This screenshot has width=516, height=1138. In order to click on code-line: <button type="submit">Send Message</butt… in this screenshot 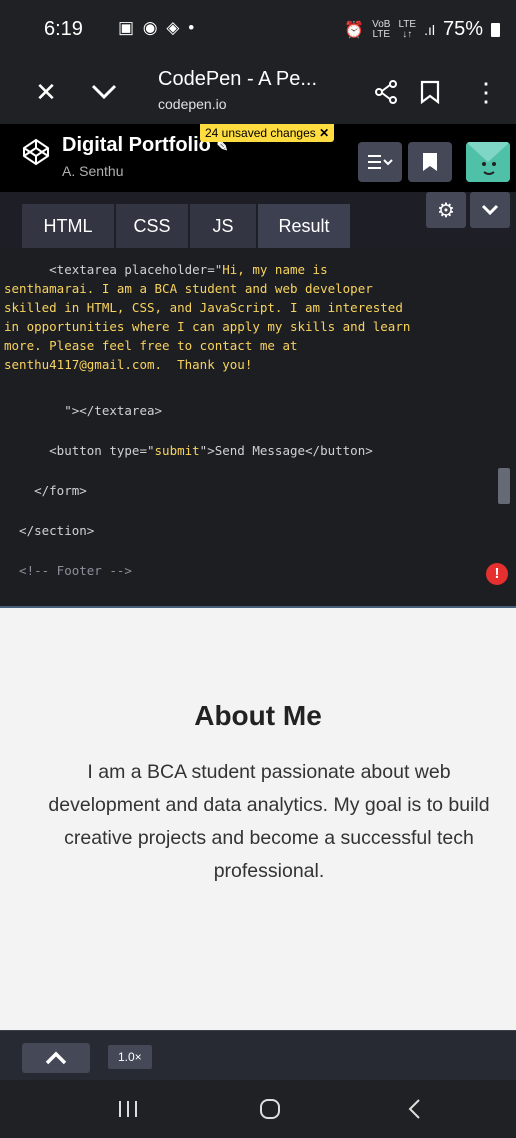, I will do `click(188, 450)`.